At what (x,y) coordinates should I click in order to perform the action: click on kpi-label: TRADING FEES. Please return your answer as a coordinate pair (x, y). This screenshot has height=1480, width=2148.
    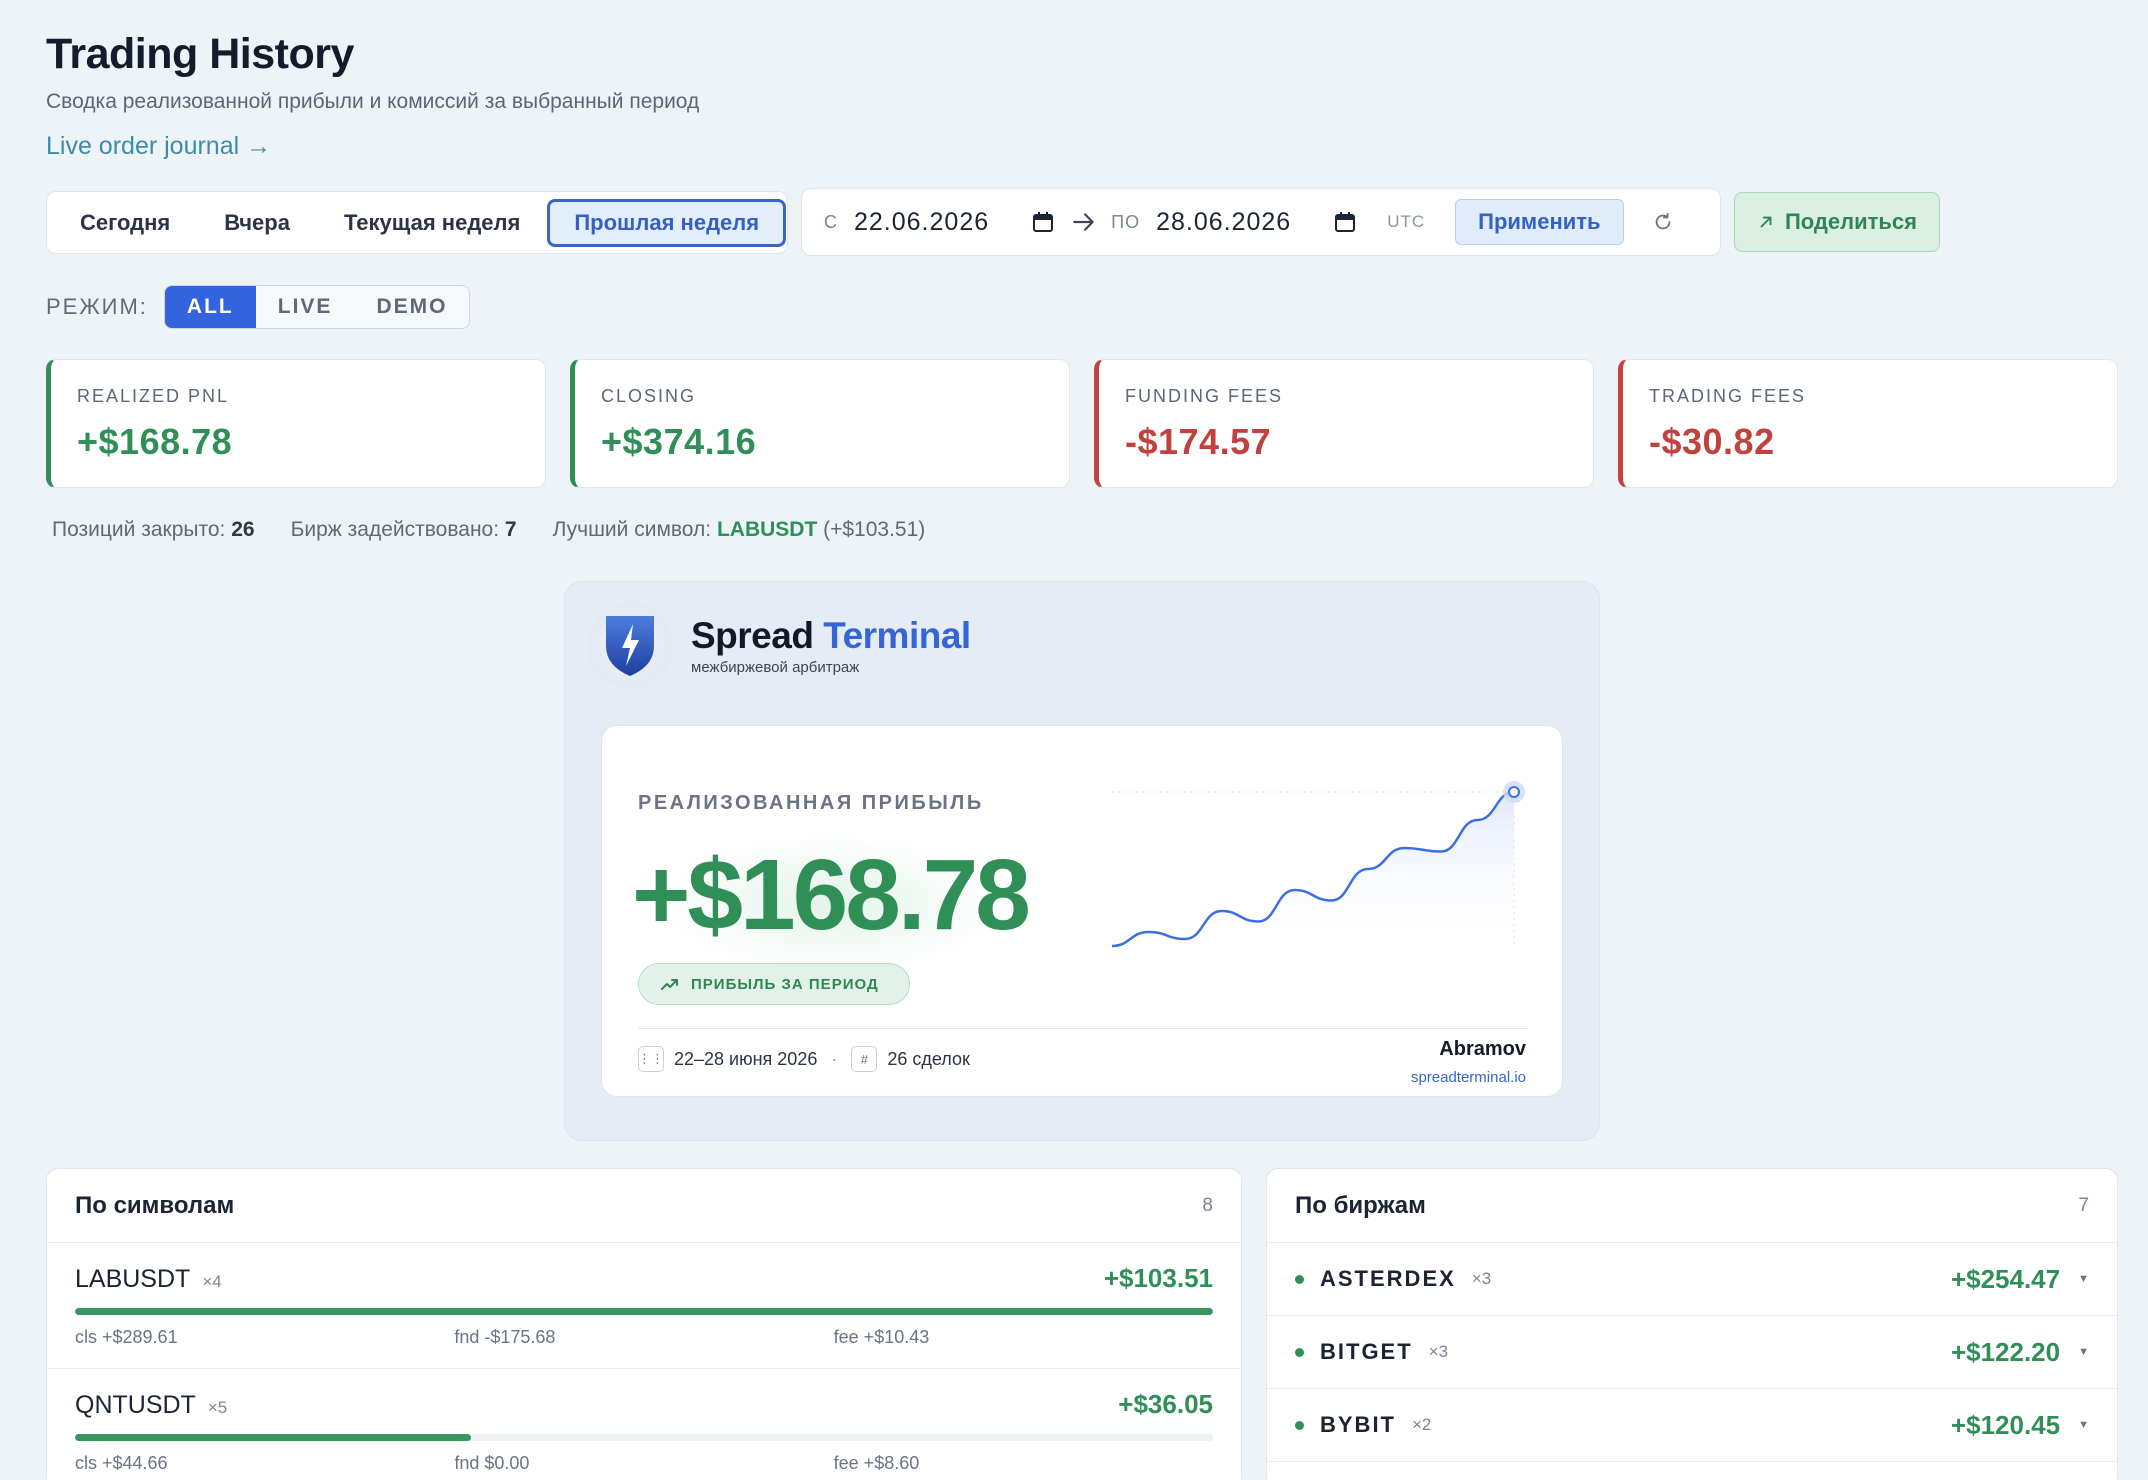
    Looking at the image, I should click on (1728, 396).